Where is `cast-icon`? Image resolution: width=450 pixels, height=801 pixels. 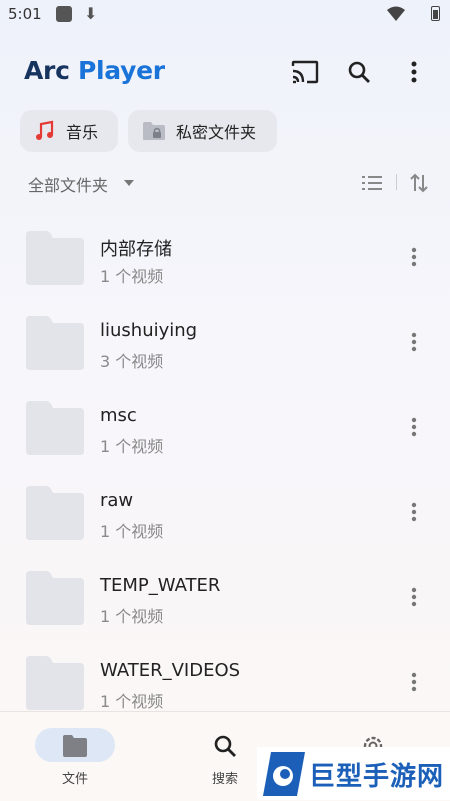 cast-icon is located at coordinates (305, 72).